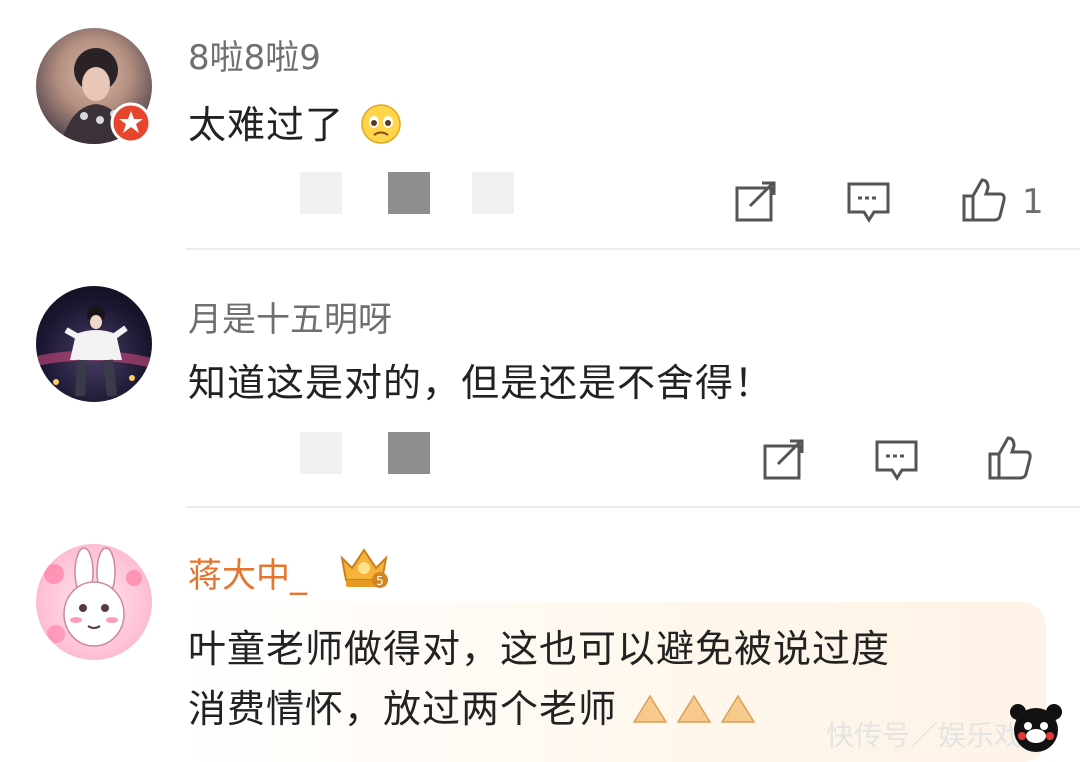 This screenshot has width=1080, height=762. What do you see at coordinates (1033, 202) in the screenshot?
I see `like-count: 1` at bounding box center [1033, 202].